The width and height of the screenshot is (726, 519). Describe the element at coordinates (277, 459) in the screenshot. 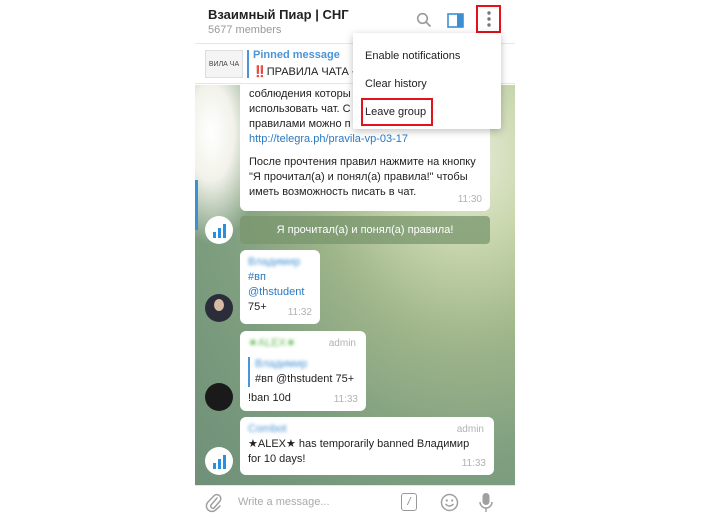

I see `message-text: for 10 days!` at that location.